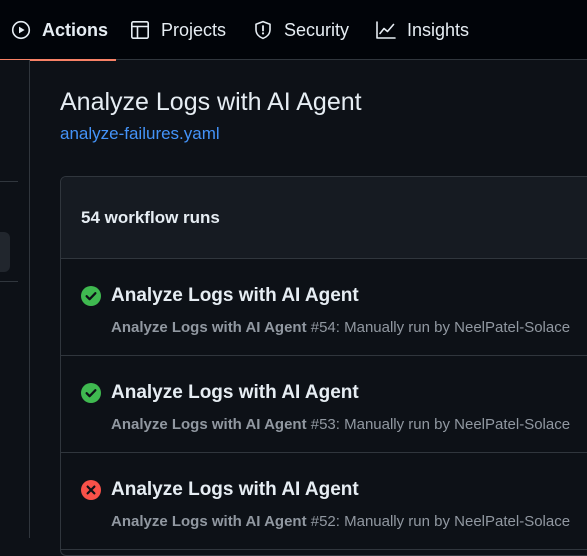  I want to click on tab-actions: Actions, so click(58, 30).